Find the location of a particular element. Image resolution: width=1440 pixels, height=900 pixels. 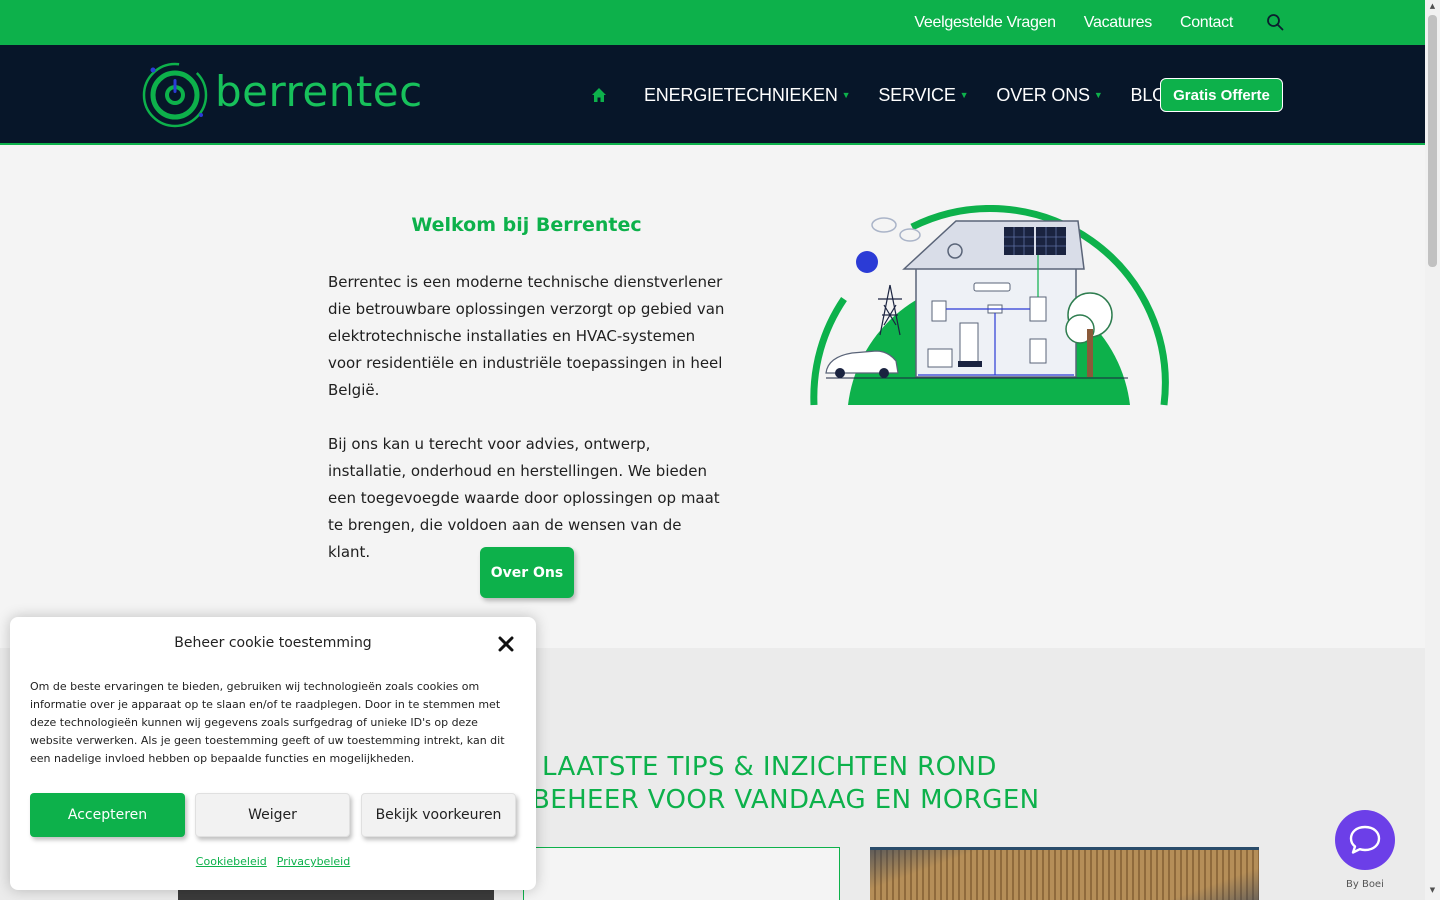

blog-card is located at coordinates (681, 873).